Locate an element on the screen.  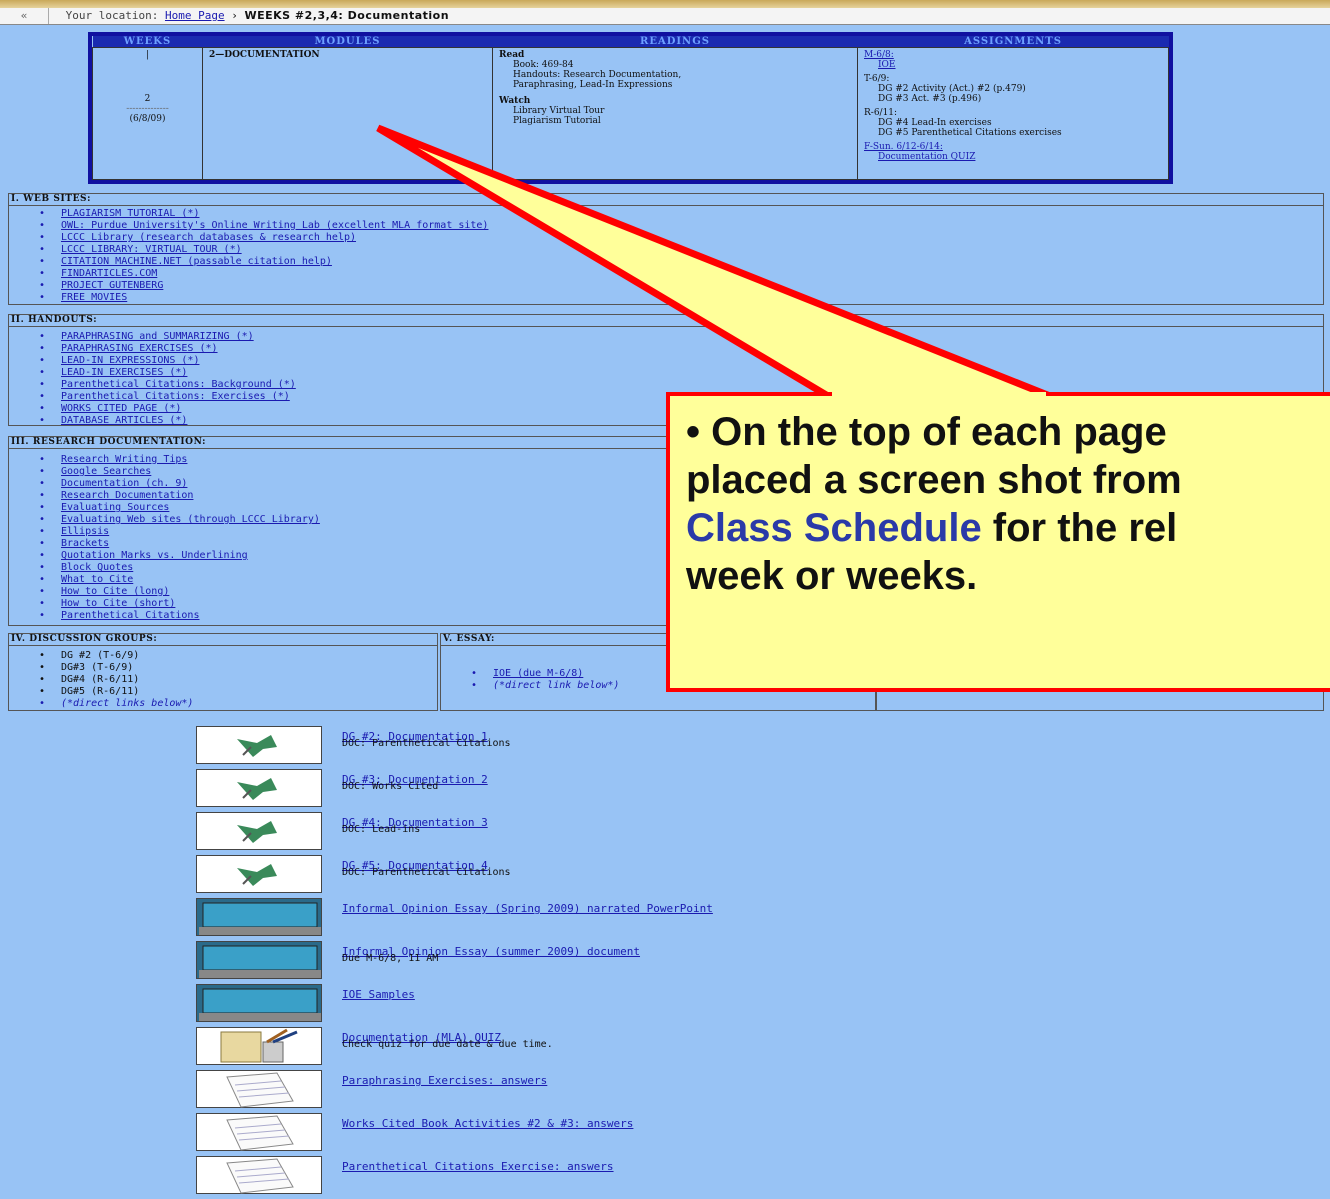
research-link: Brackets is located at coordinates (692, 544).